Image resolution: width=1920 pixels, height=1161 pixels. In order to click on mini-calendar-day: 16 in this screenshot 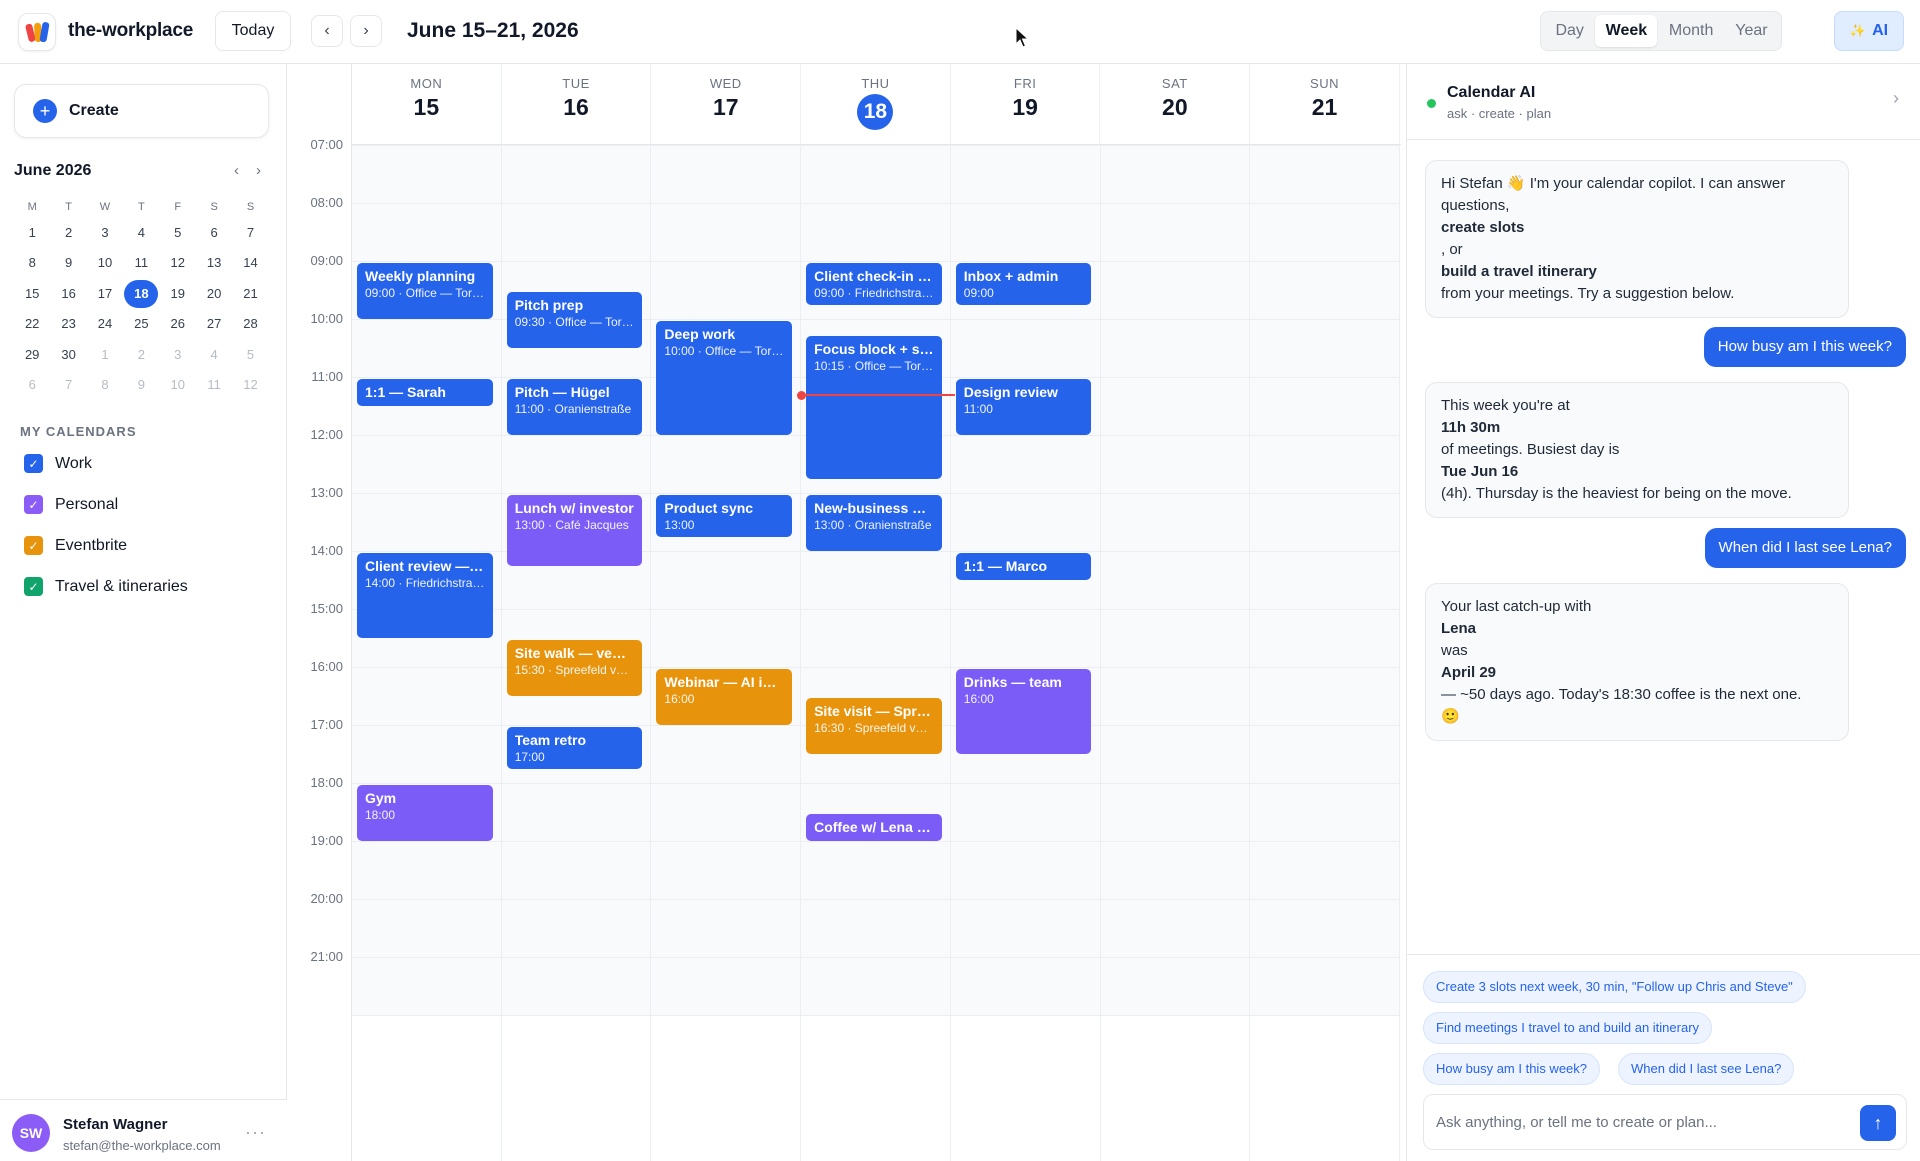, I will do `click(68, 294)`.